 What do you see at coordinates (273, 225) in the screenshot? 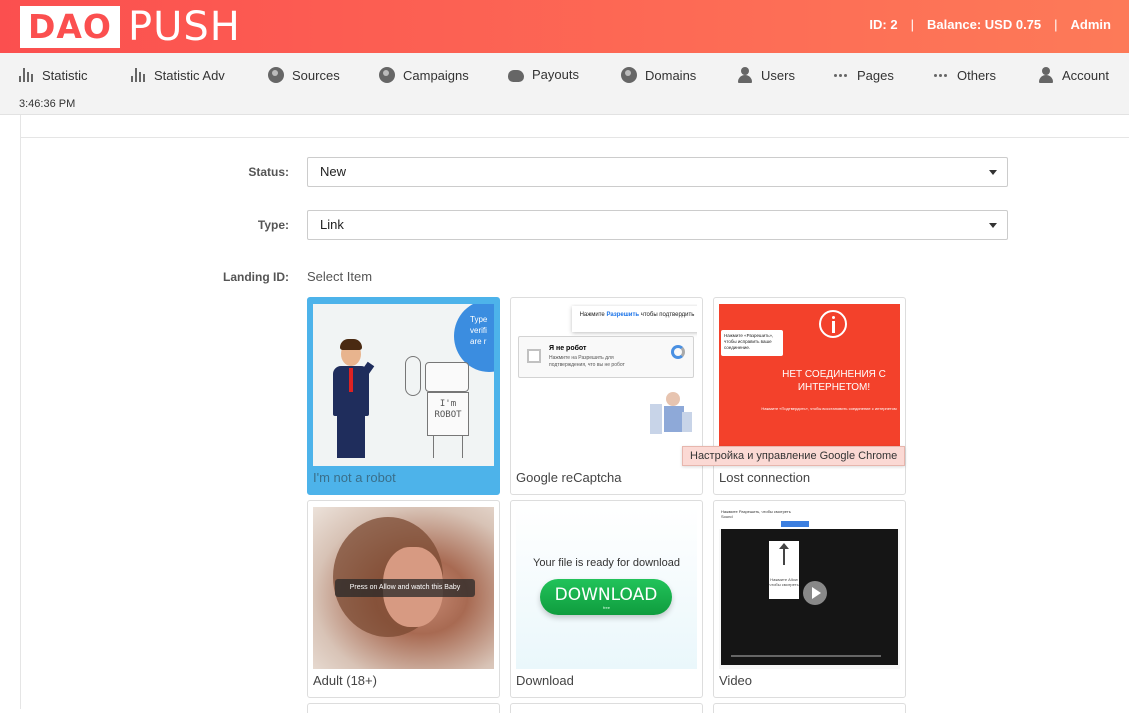
I see `type-label: Type:` at bounding box center [273, 225].